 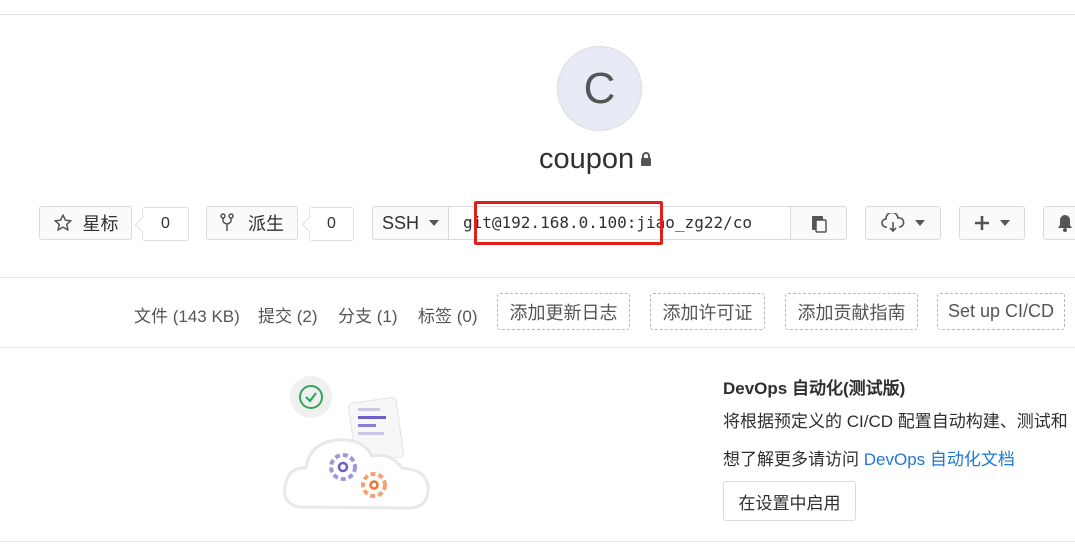 What do you see at coordinates (400, 222) in the screenshot?
I see `clone-protocol-label: SSH` at bounding box center [400, 222].